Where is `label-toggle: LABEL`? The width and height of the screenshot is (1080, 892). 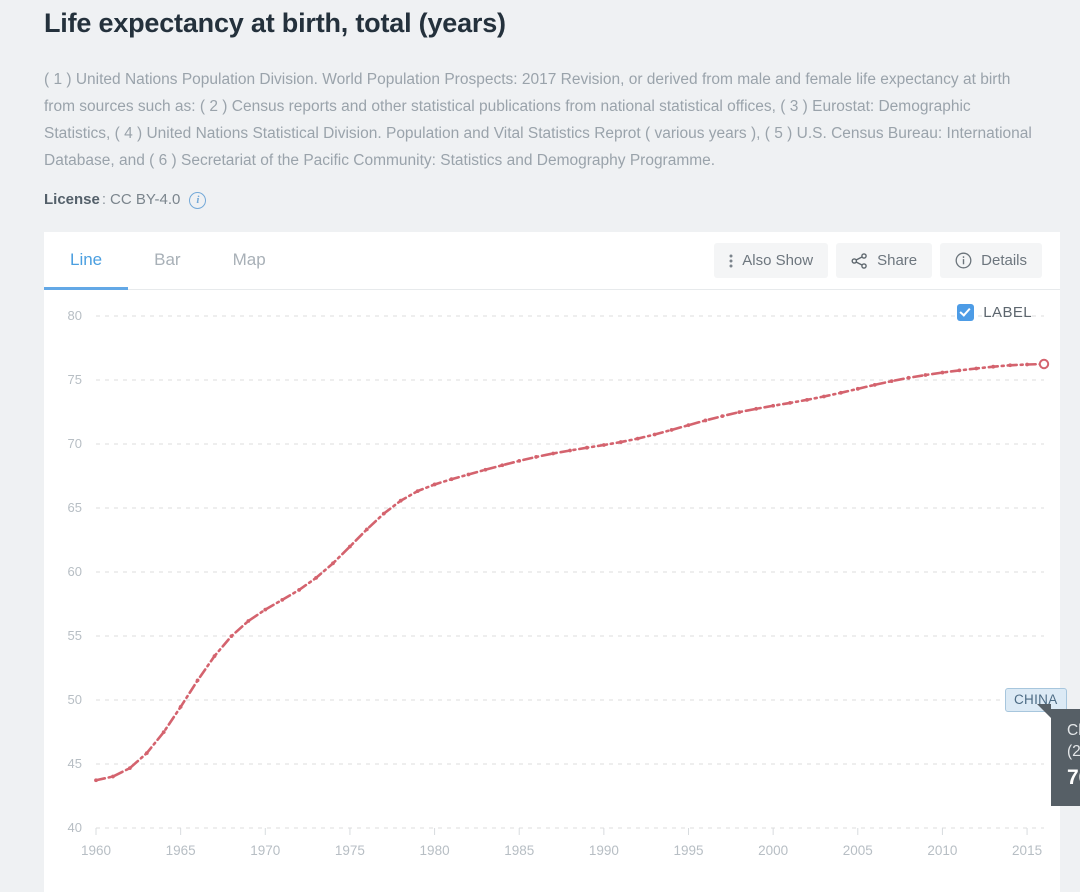
label-toggle: LABEL is located at coordinates (994, 312).